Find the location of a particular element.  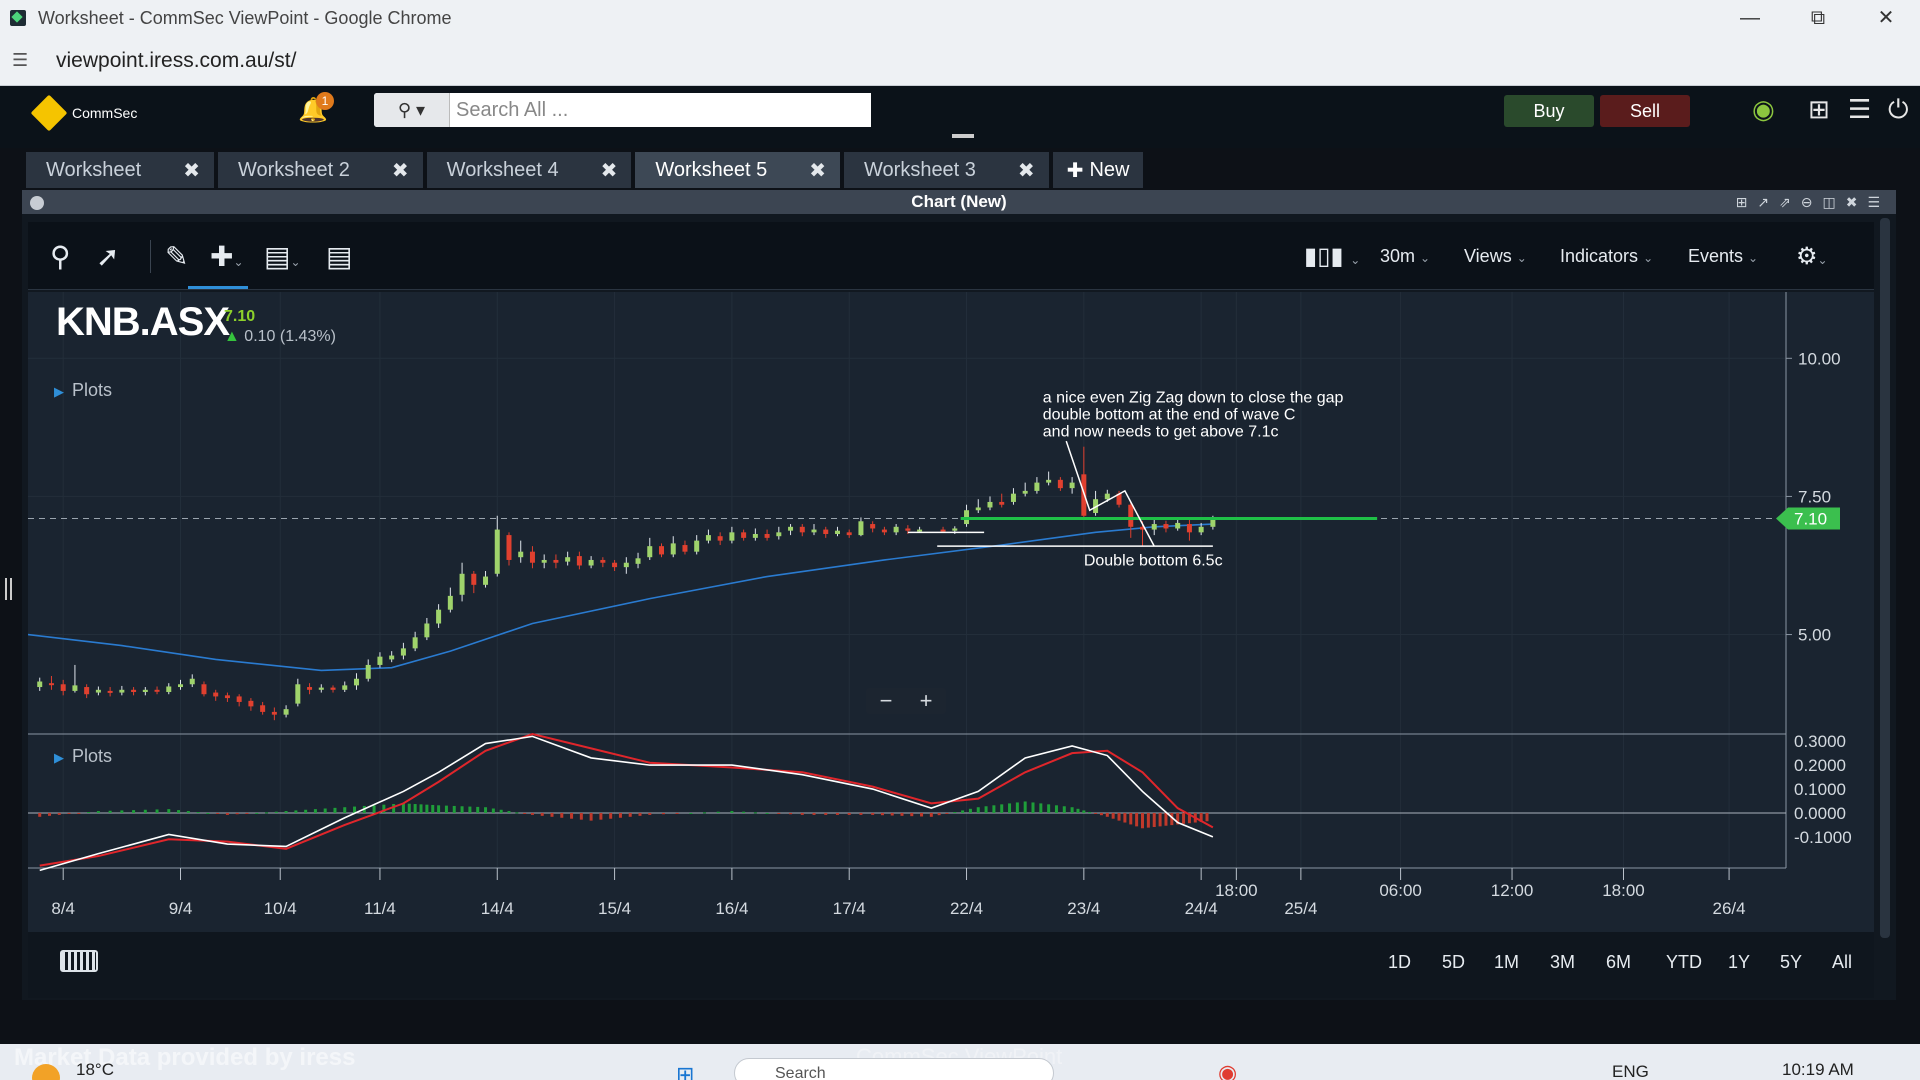

indicator-add-icon: ➚ is located at coordinates (107, 256).